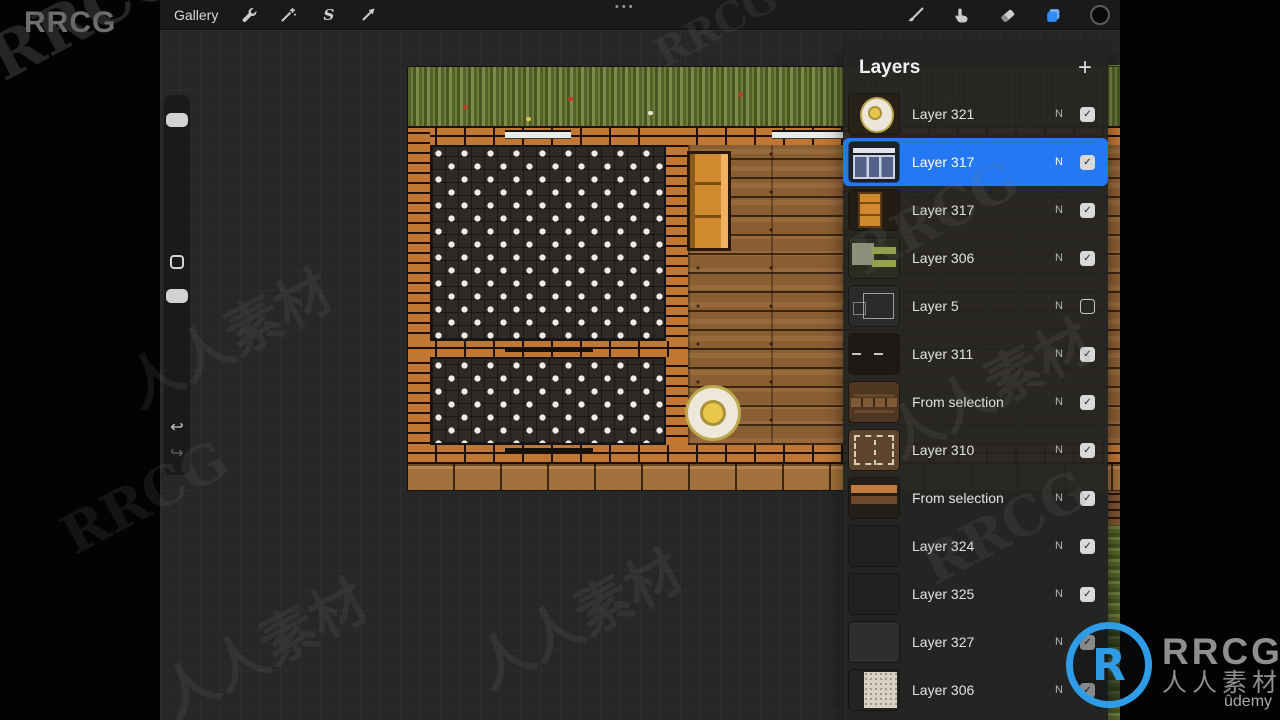  Describe the element at coordinates (943, 450) in the screenshot. I see `layer-name: Layer 310` at that location.